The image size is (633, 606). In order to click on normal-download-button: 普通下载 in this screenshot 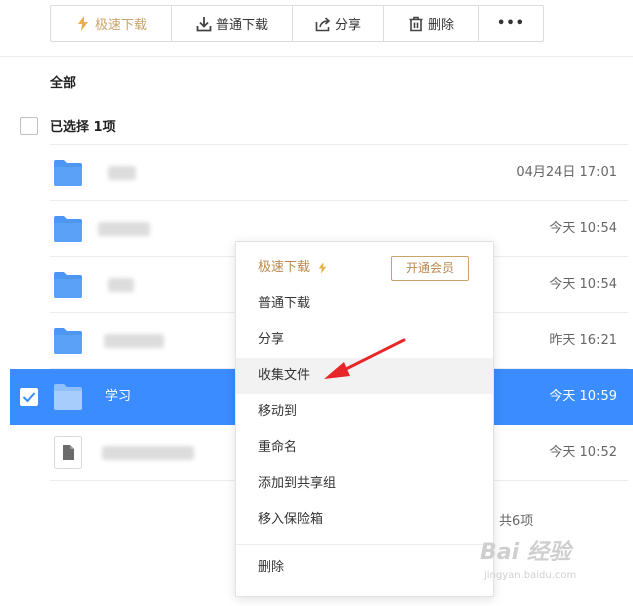, I will do `click(232, 23)`.